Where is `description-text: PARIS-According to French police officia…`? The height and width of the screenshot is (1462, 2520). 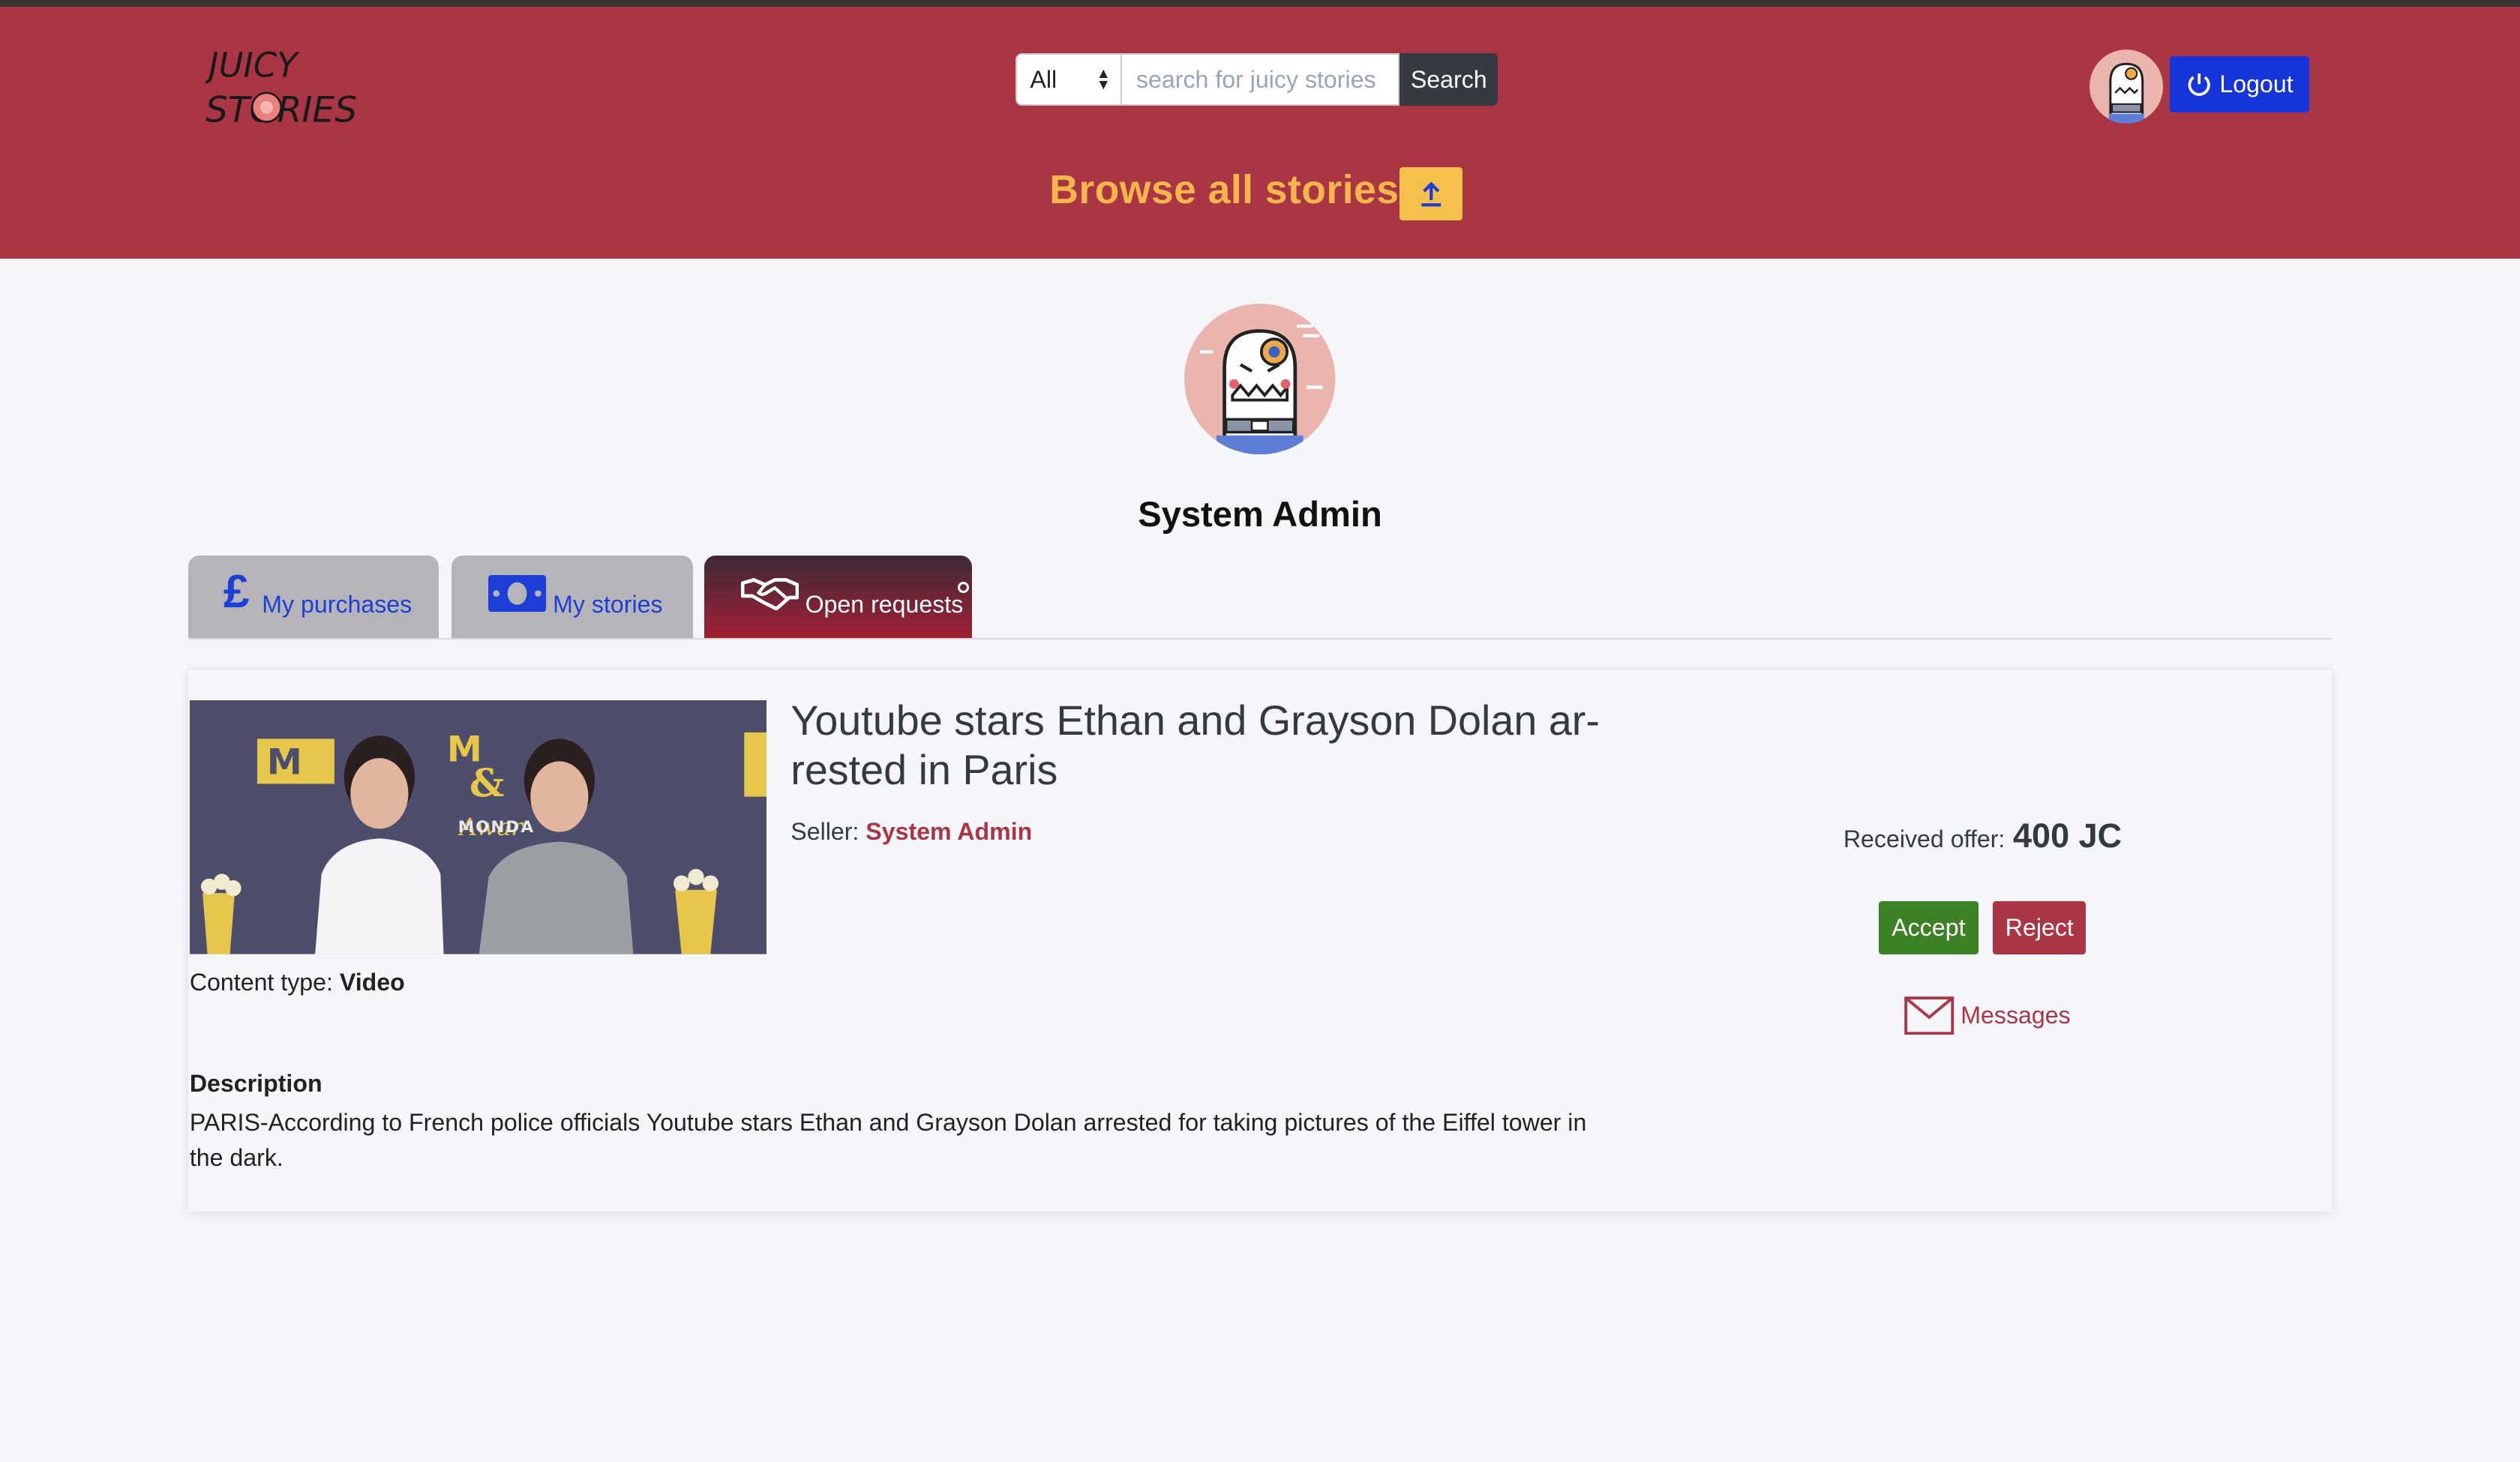
description-text: PARIS-According to French police officia… is located at coordinates (888, 1140).